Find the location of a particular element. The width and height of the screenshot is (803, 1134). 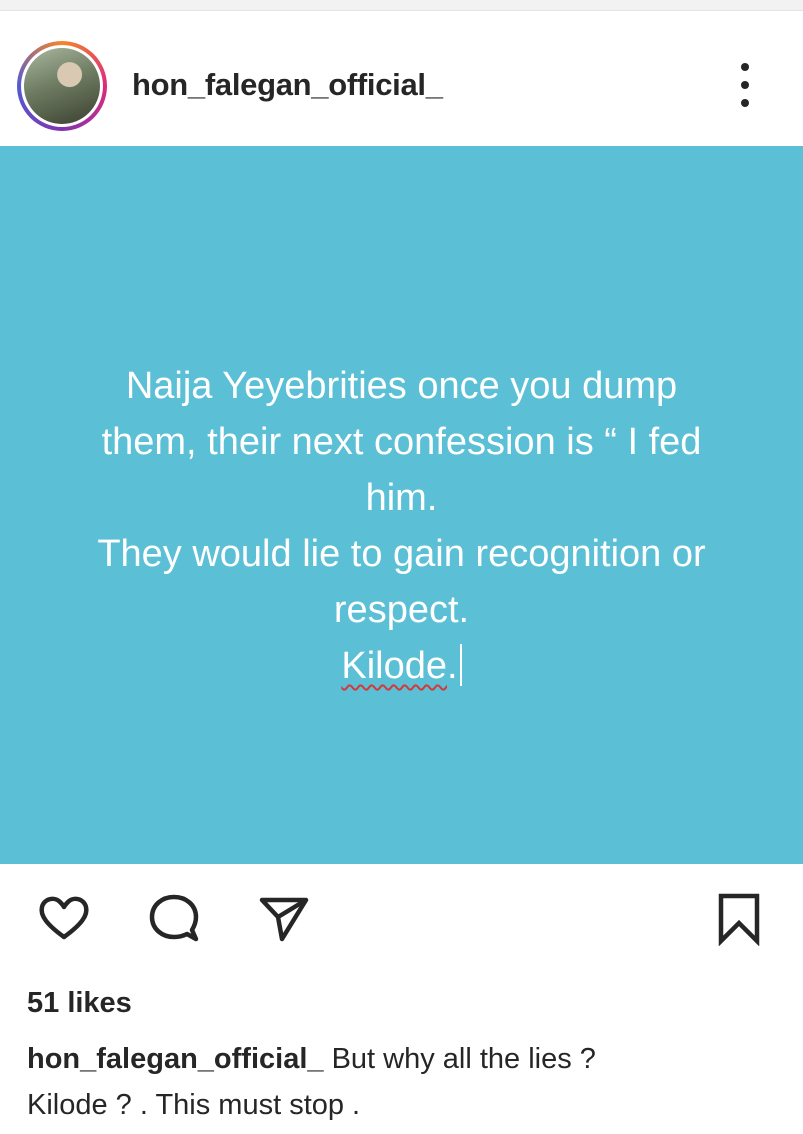

more-vertical-icon is located at coordinates (745, 67).